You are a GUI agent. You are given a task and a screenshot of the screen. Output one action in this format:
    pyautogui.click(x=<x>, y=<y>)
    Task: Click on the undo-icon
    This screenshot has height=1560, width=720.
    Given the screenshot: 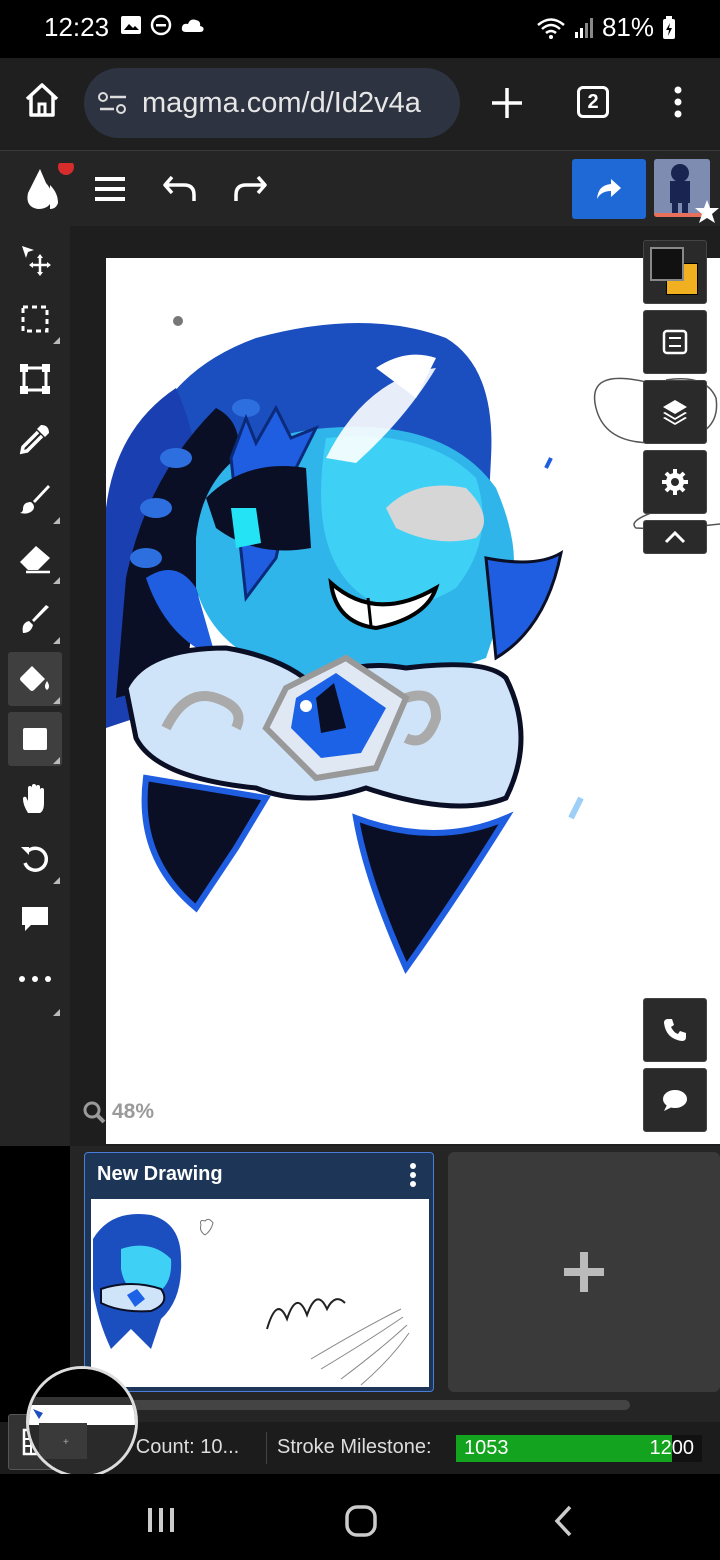 What is the action you would take?
    pyautogui.click(x=180, y=190)
    